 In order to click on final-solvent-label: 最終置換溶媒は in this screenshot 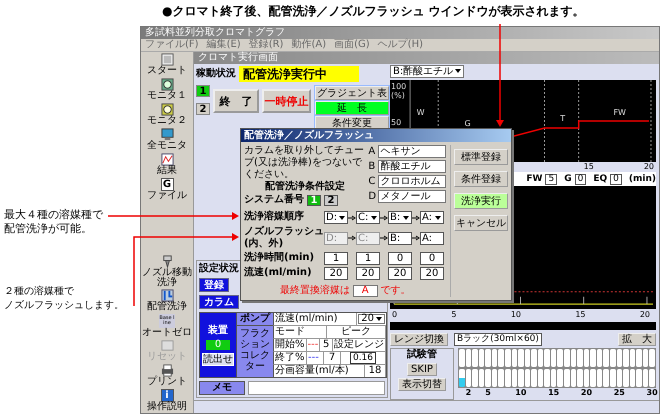, I will do `click(315, 290)`.